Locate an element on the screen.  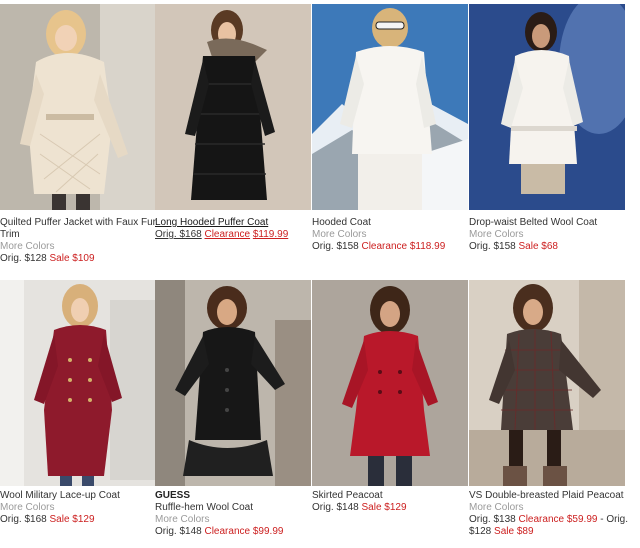
second-original-price: $128 is located at coordinates (480, 531).